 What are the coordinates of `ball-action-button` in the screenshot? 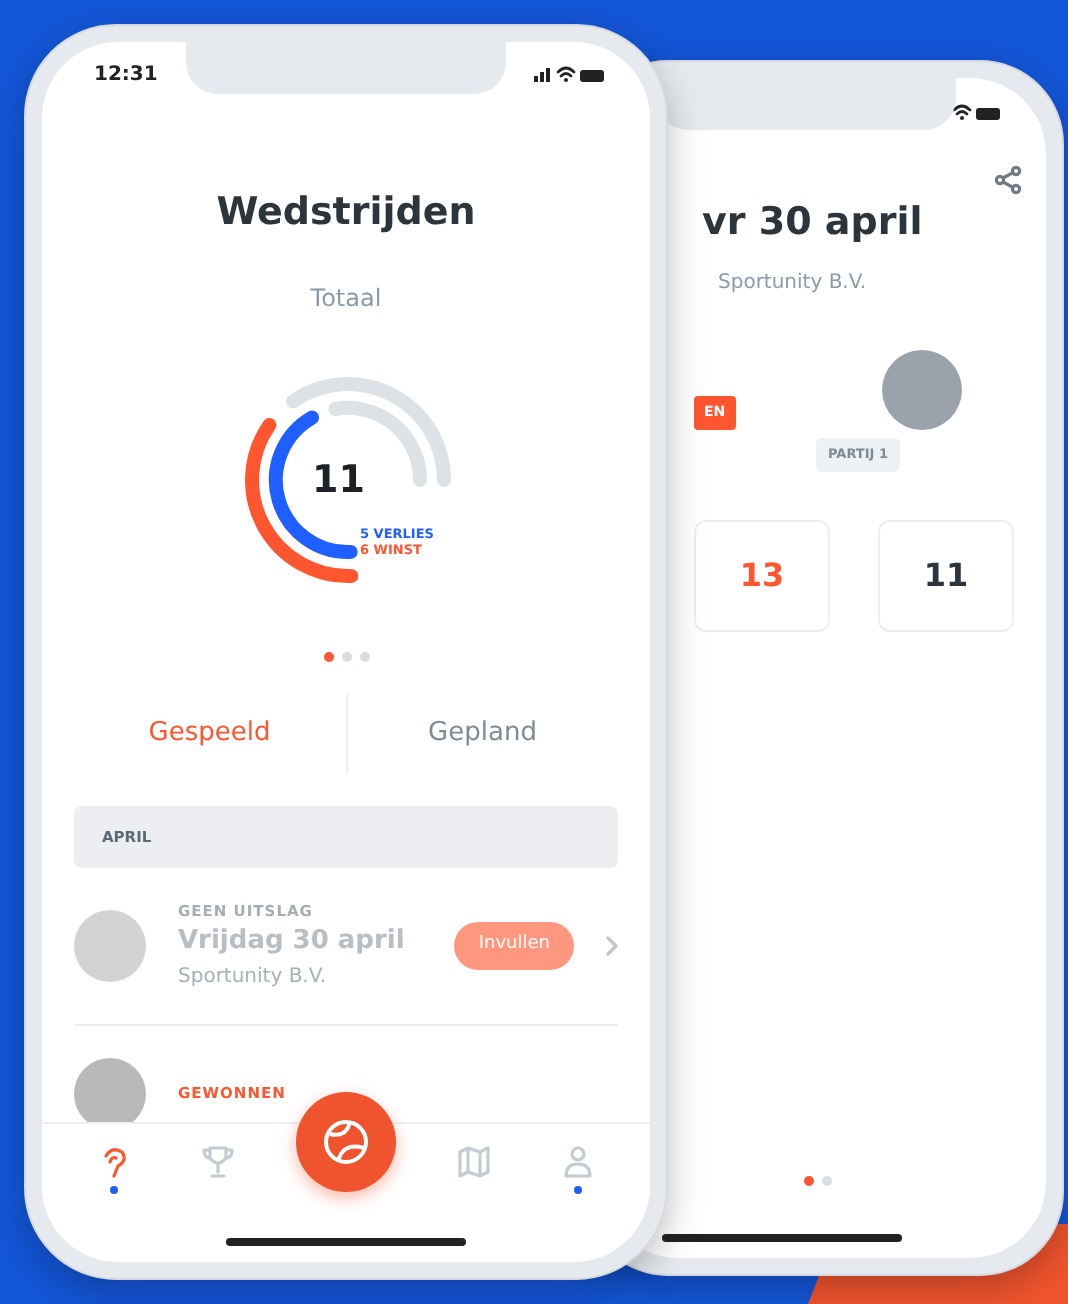 It's located at (346, 1142).